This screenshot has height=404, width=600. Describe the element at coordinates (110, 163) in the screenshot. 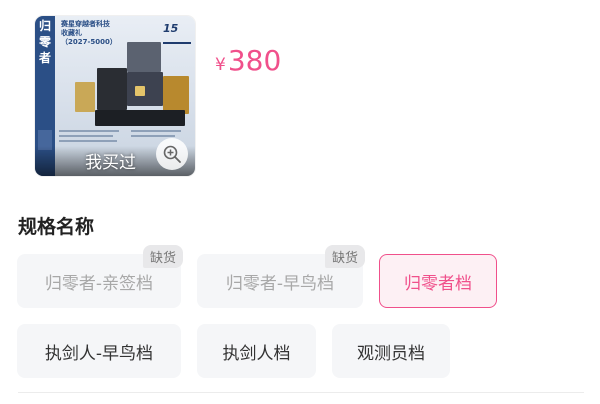

I see `bought-label: 我买过` at that location.